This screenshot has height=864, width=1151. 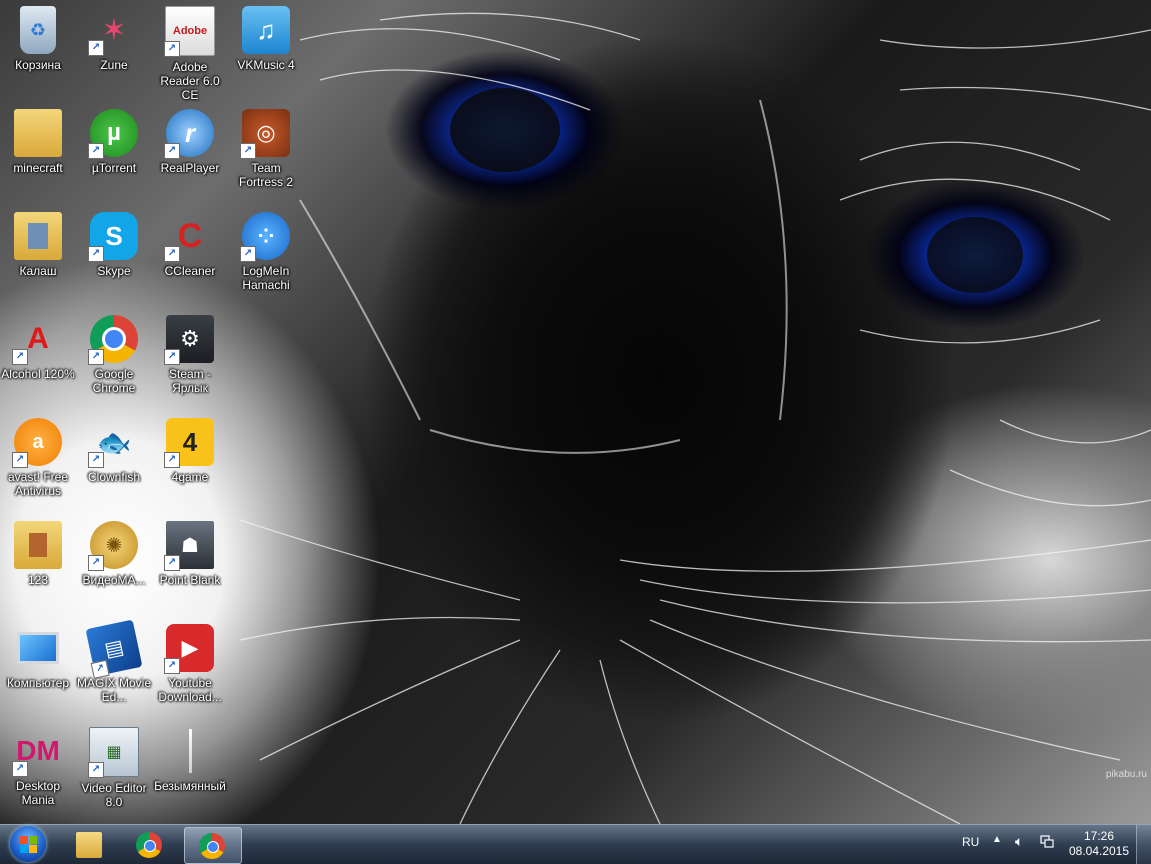 What do you see at coordinates (1019, 841) in the screenshot?
I see `volume-icon: 🔈︎` at bounding box center [1019, 841].